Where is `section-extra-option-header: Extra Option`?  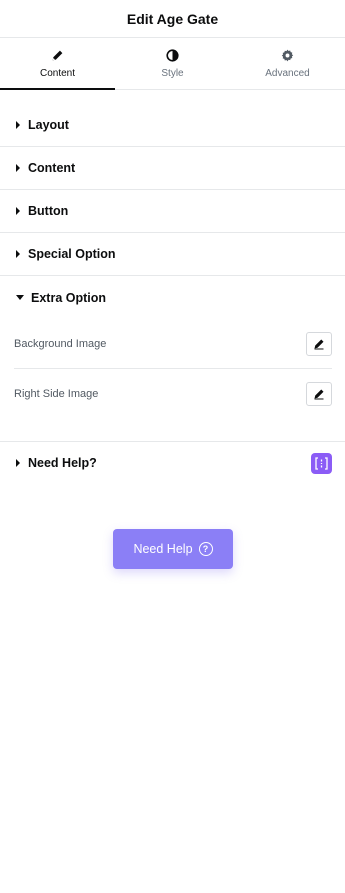 section-extra-option-header: Extra Option is located at coordinates (173, 297).